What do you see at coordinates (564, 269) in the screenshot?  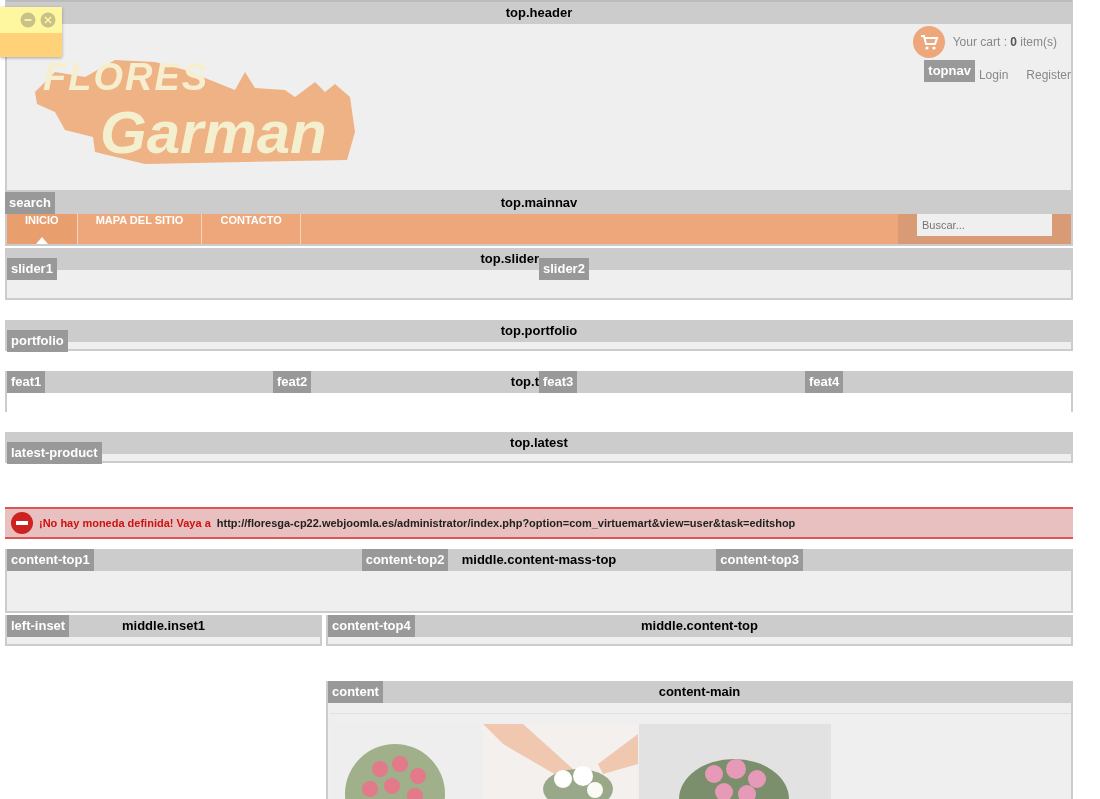 I see `position-label: slider2` at bounding box center [564, 269].